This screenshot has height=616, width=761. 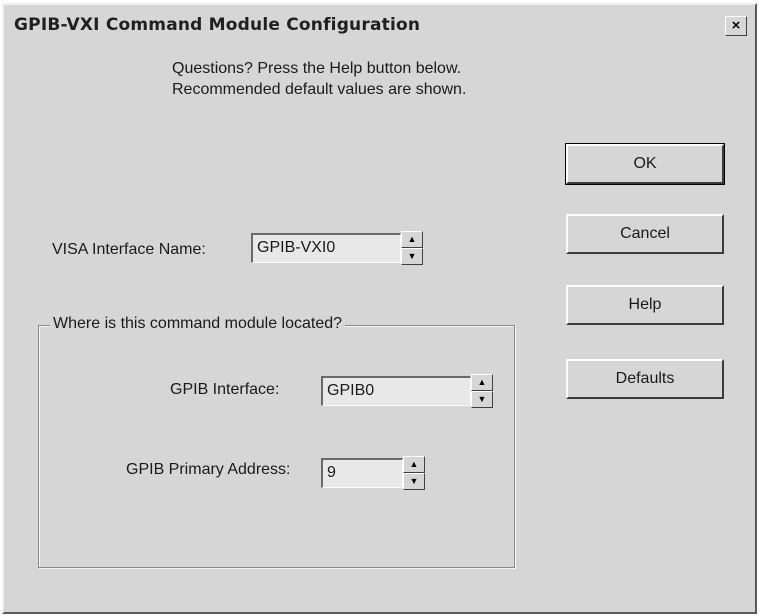 I want to click on location-group-label: Where is this command module located?, so click(x=198, y=324).